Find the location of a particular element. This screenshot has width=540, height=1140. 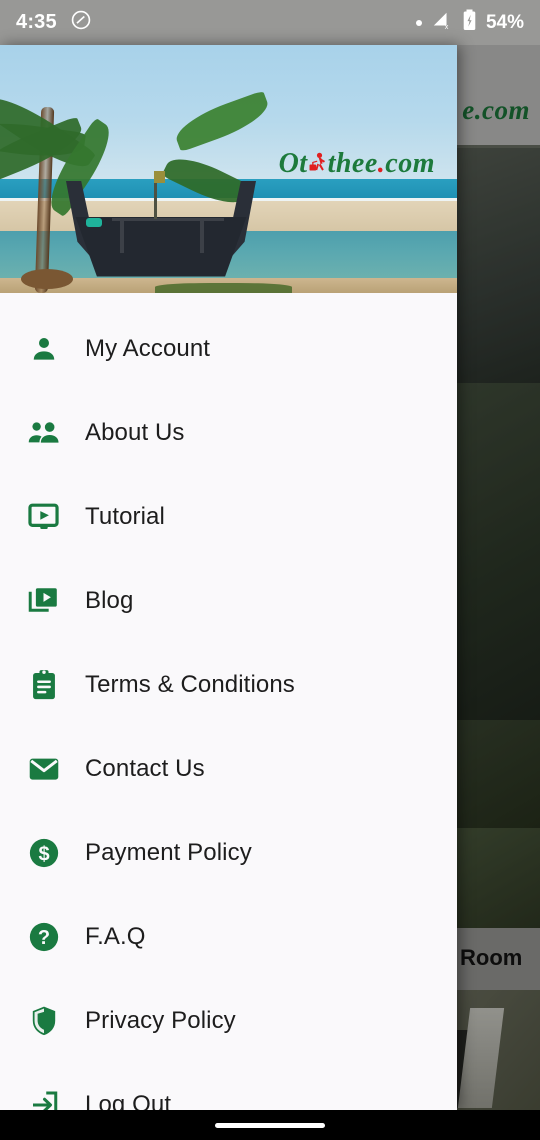

logo-middle: thee is located at coordinates (352, 163).